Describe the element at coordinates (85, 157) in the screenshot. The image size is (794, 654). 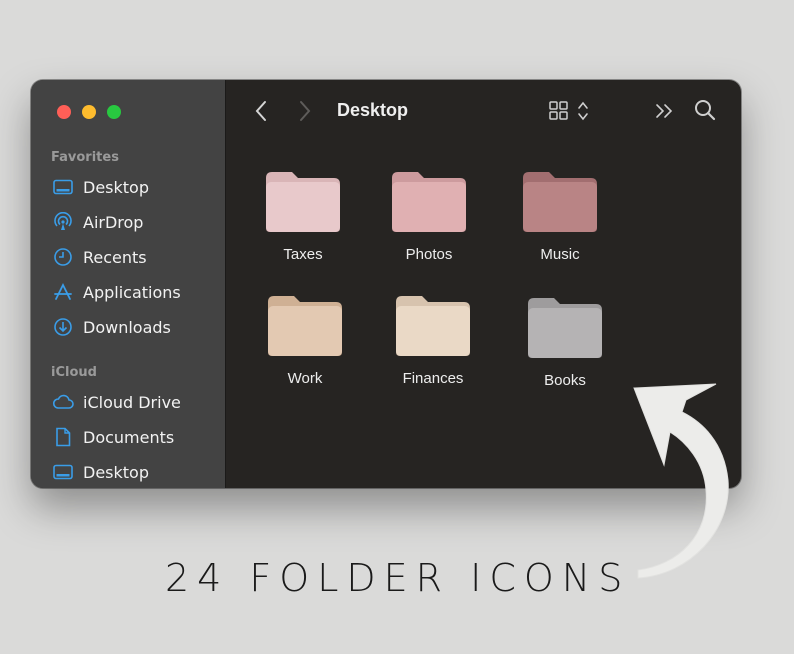
I see `sidebar-section-favorites: Favorites` at that location.